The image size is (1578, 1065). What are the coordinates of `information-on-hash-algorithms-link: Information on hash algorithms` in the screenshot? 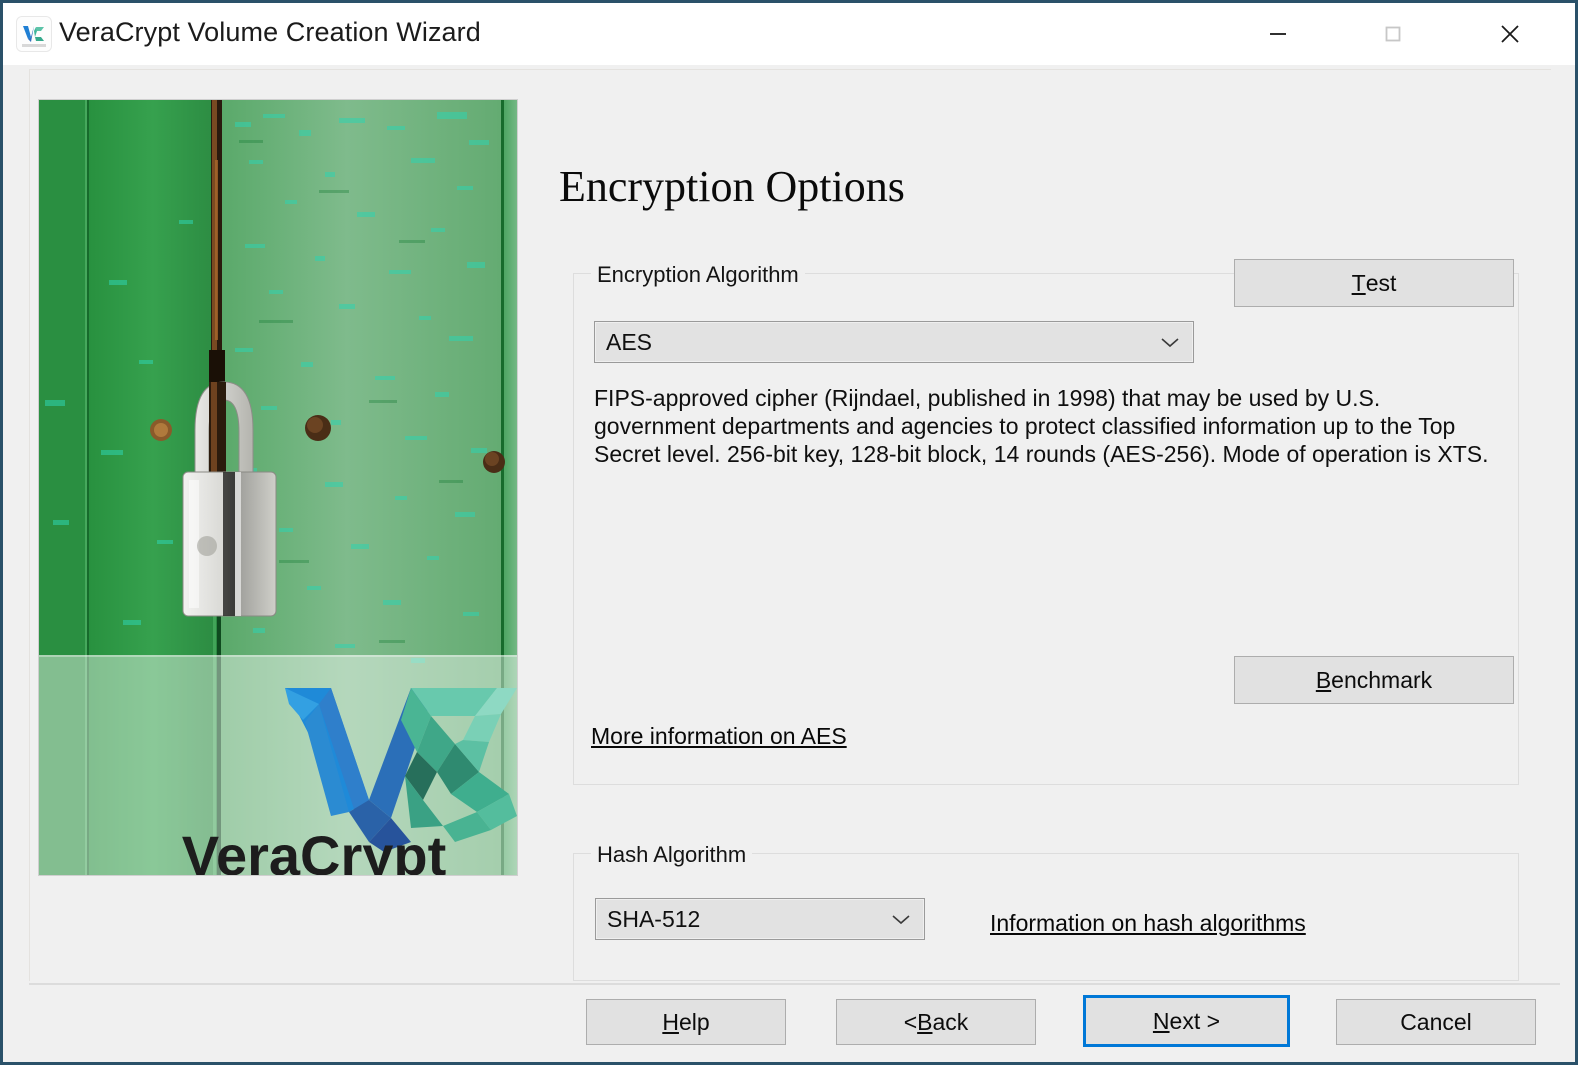 It's located at (1148, 923).